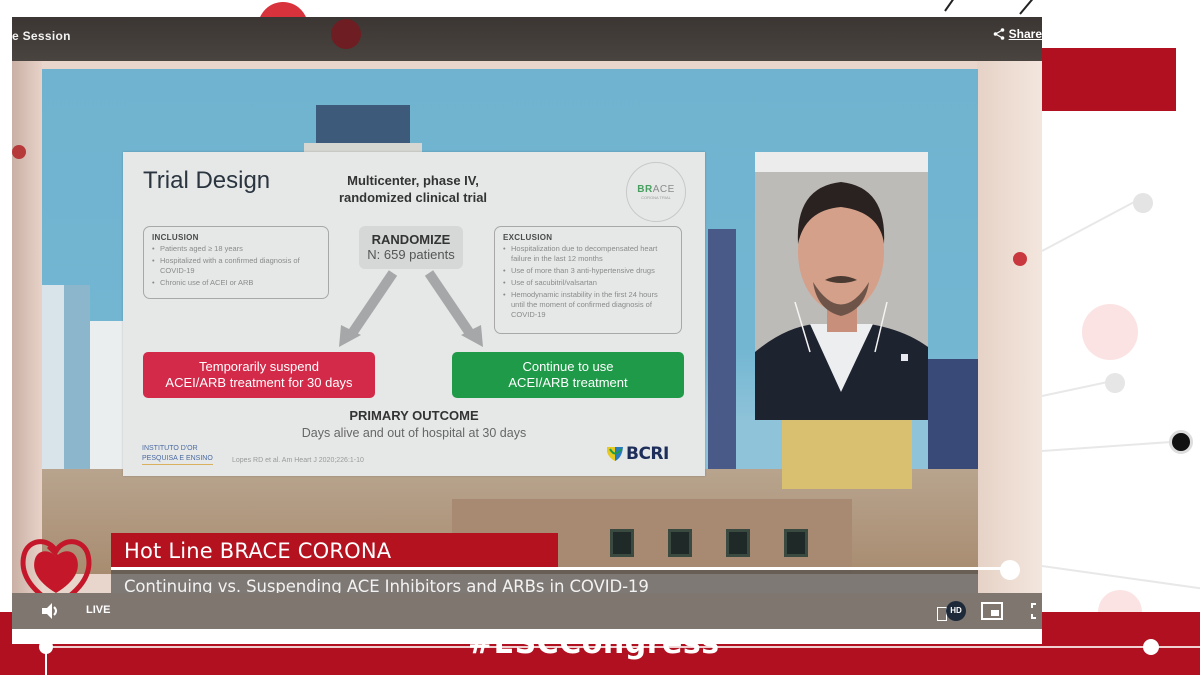  I want to click on video-progress-handle, so click(1010, 570).